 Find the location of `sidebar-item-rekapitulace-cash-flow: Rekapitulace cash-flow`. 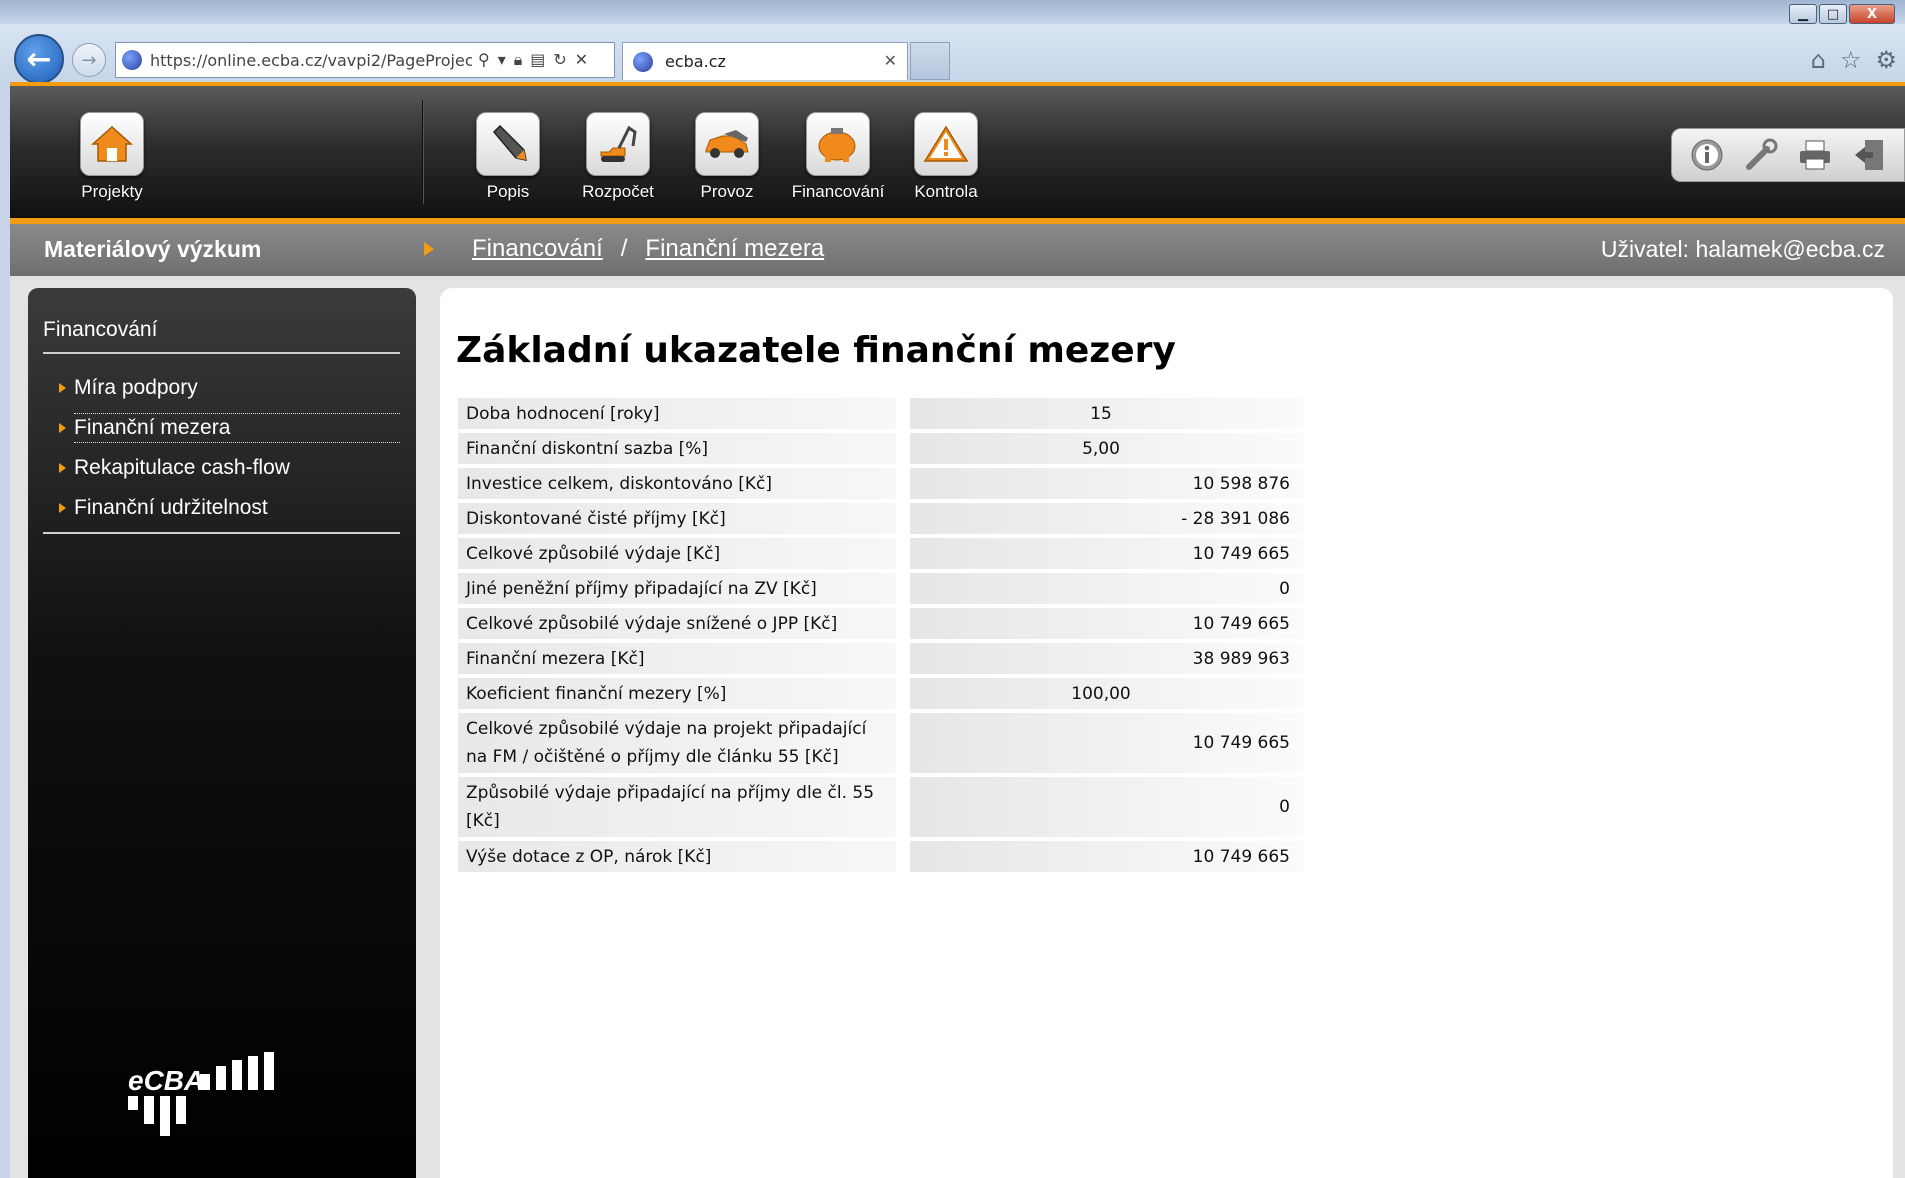

sidebar-item-rekapitulace-cash-flow: Rekapitulace cash-flow is located at coordinates (221, 468).